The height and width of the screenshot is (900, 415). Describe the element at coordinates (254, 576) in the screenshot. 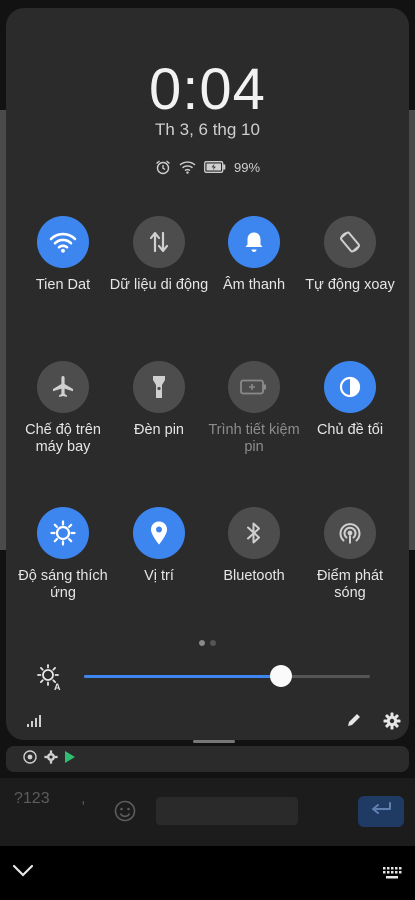

I see `tile-label: Bluetooth` at that location.